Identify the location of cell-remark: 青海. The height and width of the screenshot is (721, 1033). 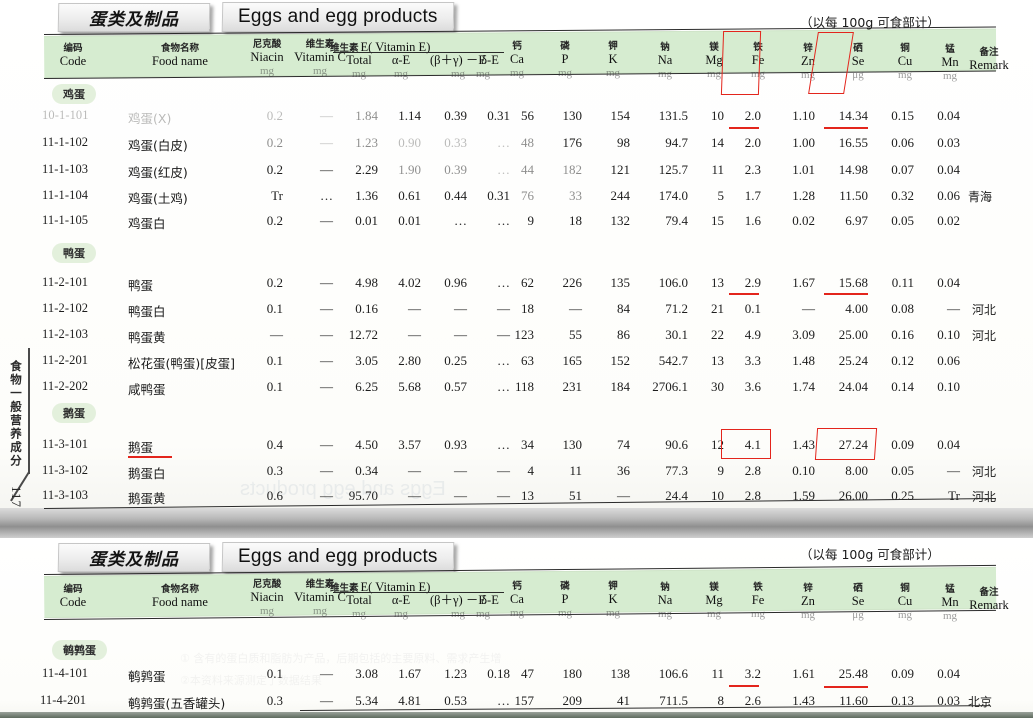
(980, 197).